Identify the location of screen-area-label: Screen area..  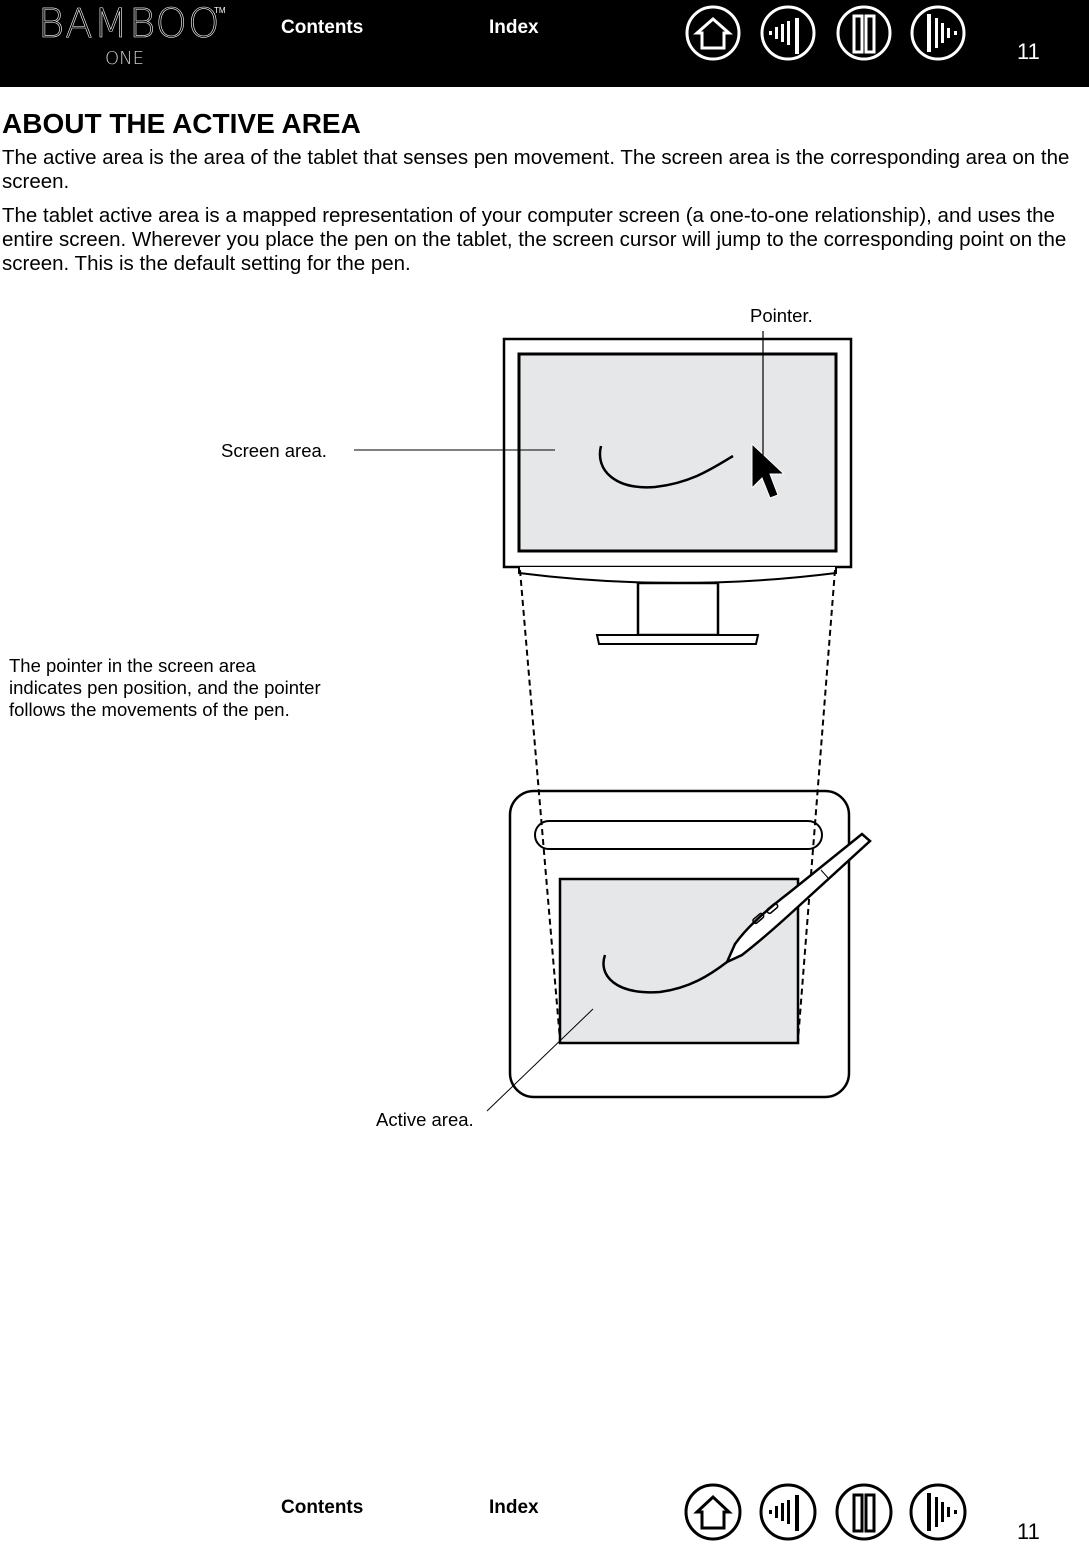
(274, 450).